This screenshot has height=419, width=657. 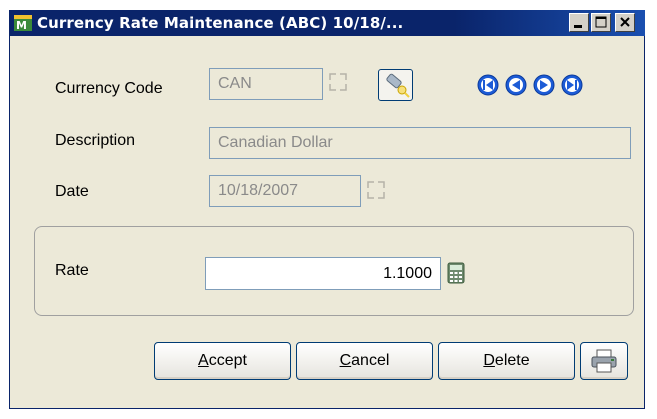 What do you see at coordinates (203, 360) in the screenshot?
I see `accept-mnemonic: A` at bounding box center [203, 360].